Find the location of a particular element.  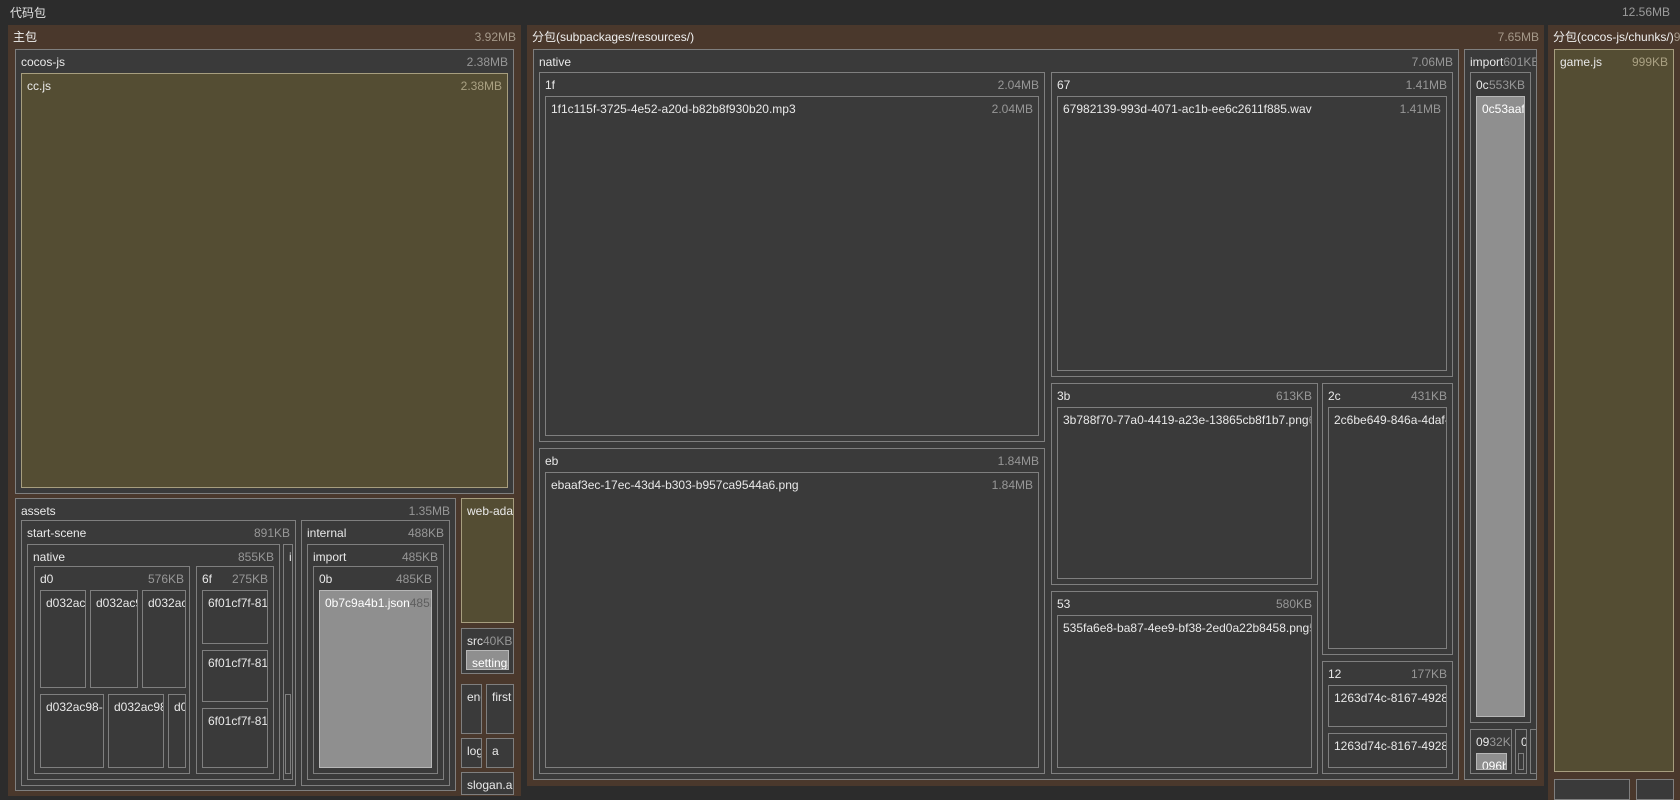

treemap-node-d032ac98: d032ac98- is located at coordinates (136, 731).